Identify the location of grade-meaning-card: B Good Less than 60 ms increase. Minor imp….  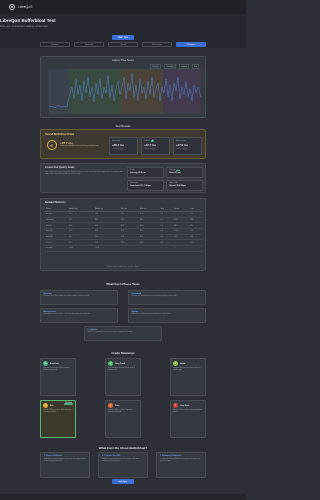
(188, 377).